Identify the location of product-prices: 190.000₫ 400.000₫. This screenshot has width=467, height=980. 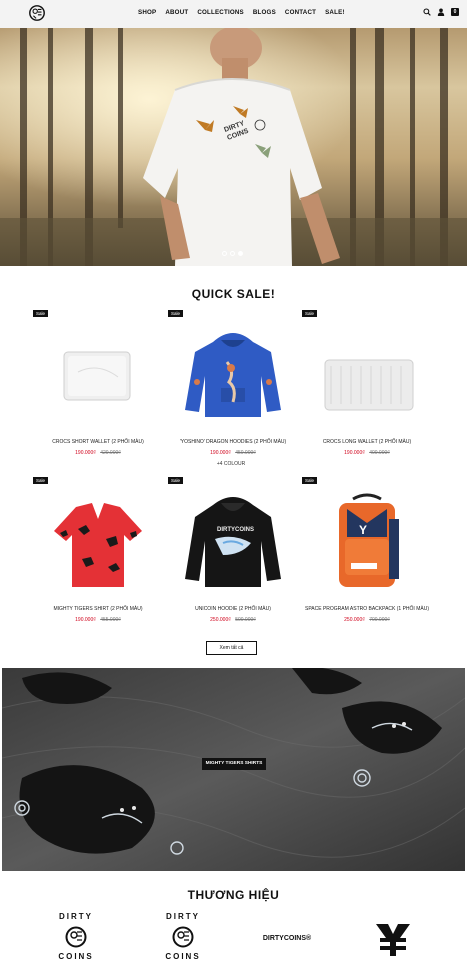
(367, 453).